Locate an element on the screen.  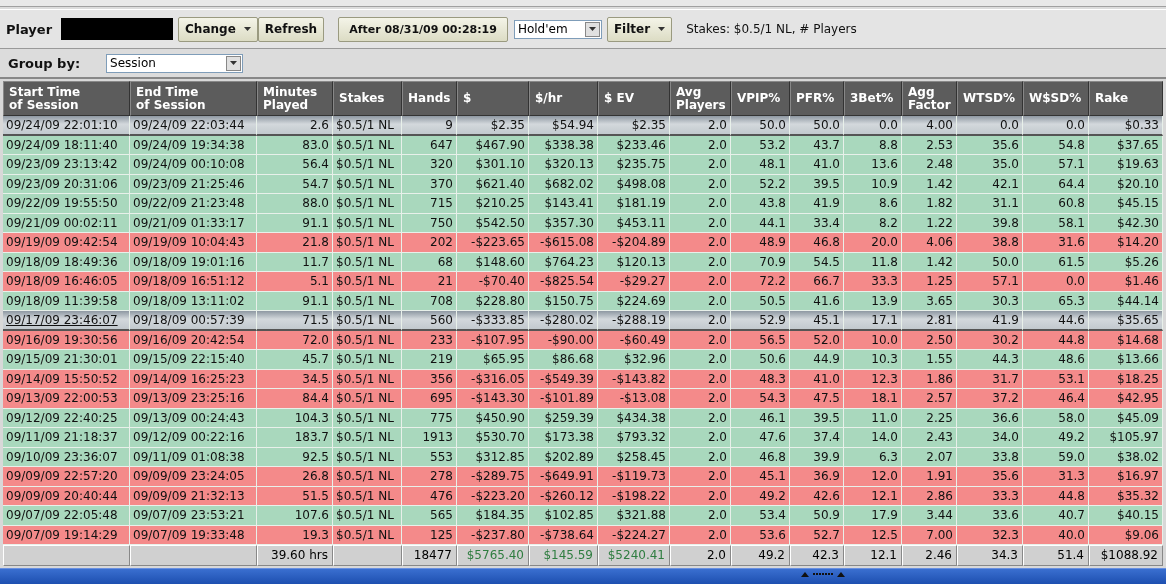
table-cell: 39.9 is located at coordinates (817, 457).